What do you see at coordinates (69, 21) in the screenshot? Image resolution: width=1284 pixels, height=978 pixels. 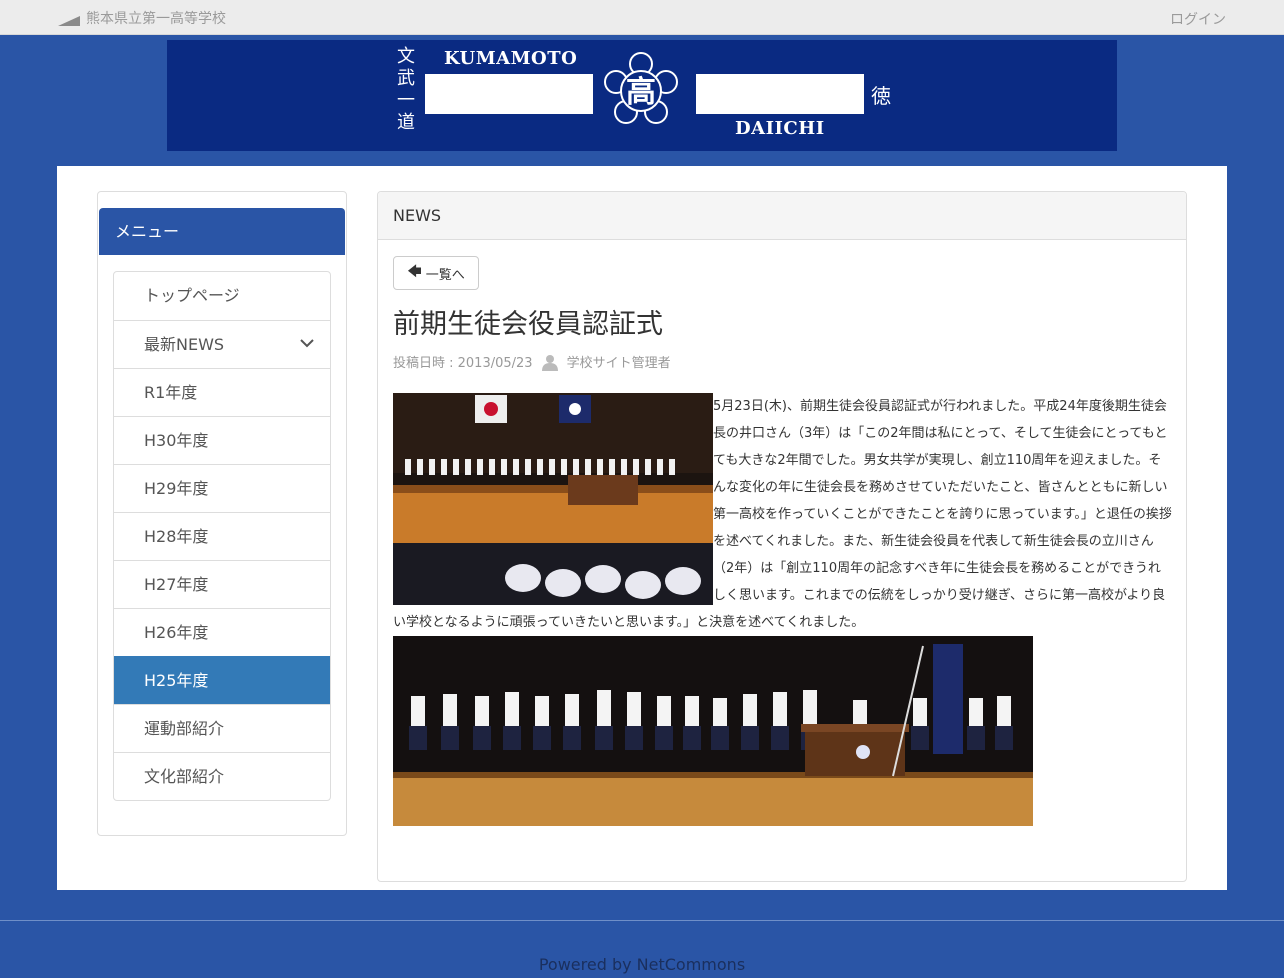 I see `home-triangle-icon` at bounding box center [69, 21].